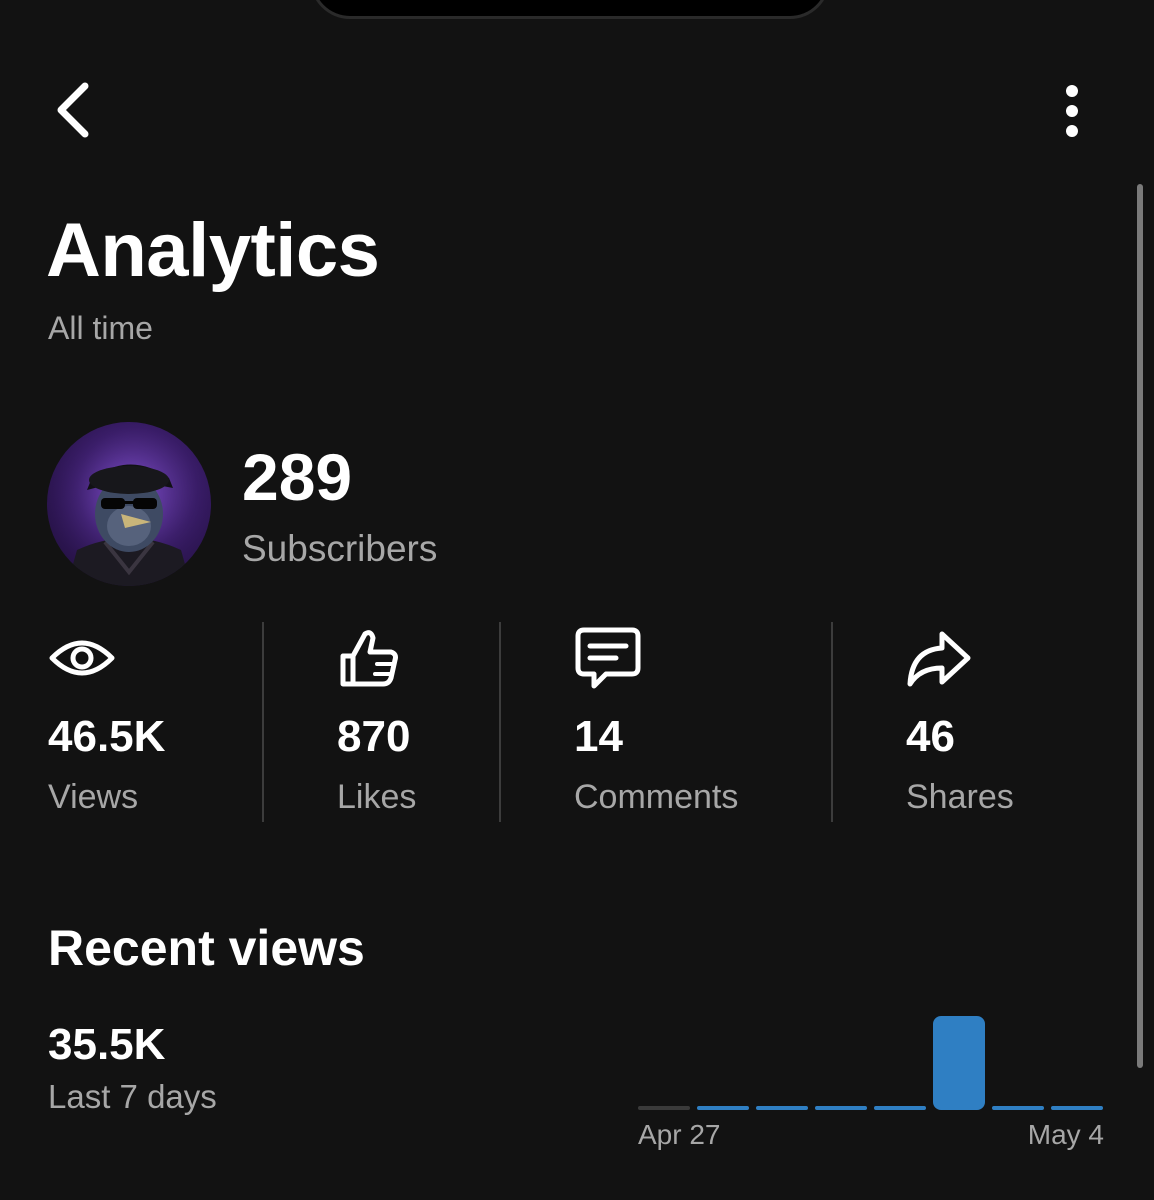 Image resolution: width=1154 pixels, height=1200 pixels. What do you see at coordinates (656, 797) in the screenshot?
I see `stat-label: Comments` at bounding box center [656, 797].